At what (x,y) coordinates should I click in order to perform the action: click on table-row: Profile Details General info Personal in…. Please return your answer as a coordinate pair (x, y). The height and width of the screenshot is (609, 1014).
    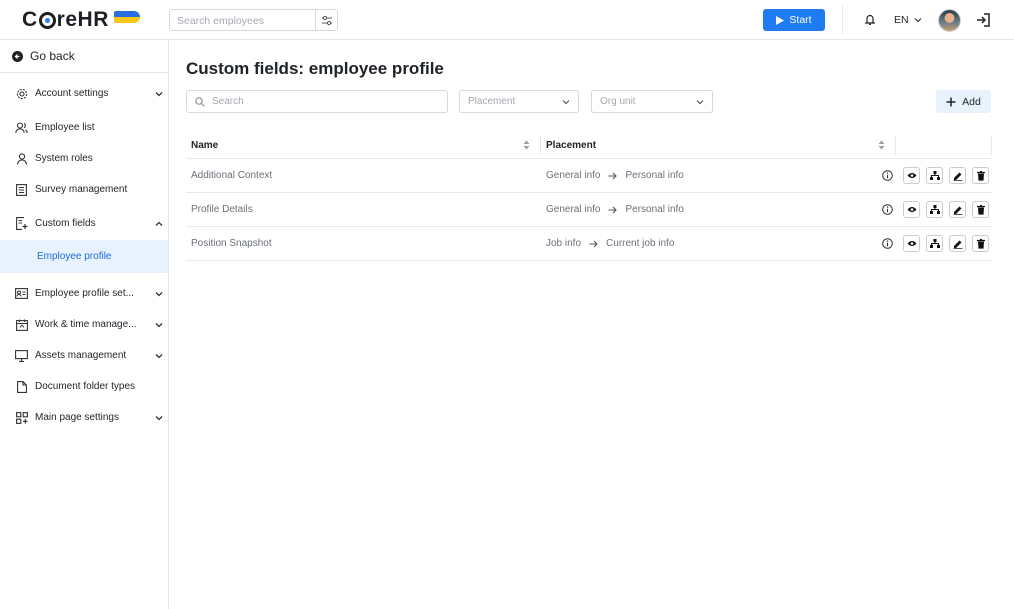
    Looking at the image, I should click on (589, 210).